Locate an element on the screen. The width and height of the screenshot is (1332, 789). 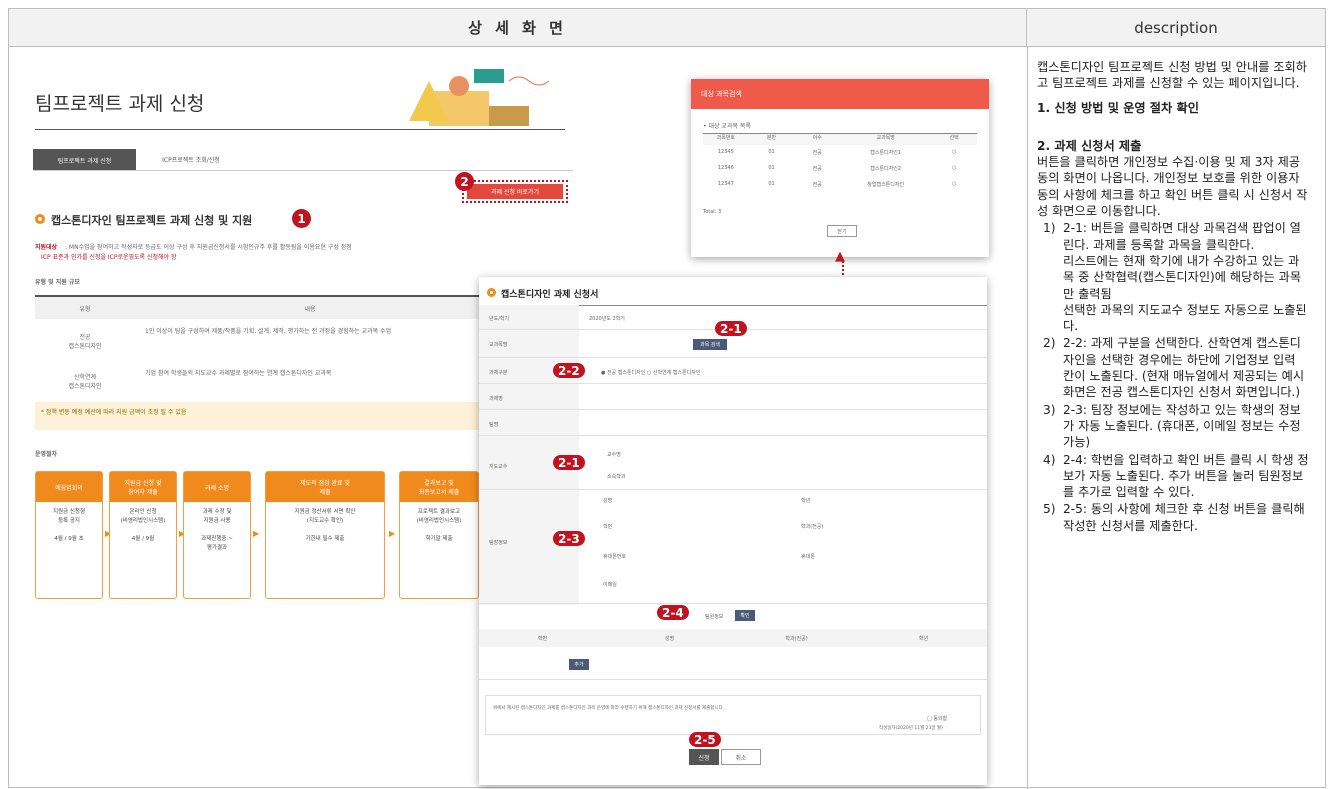
popup-close-button: 닫기 is located at coordinates (842, 231).